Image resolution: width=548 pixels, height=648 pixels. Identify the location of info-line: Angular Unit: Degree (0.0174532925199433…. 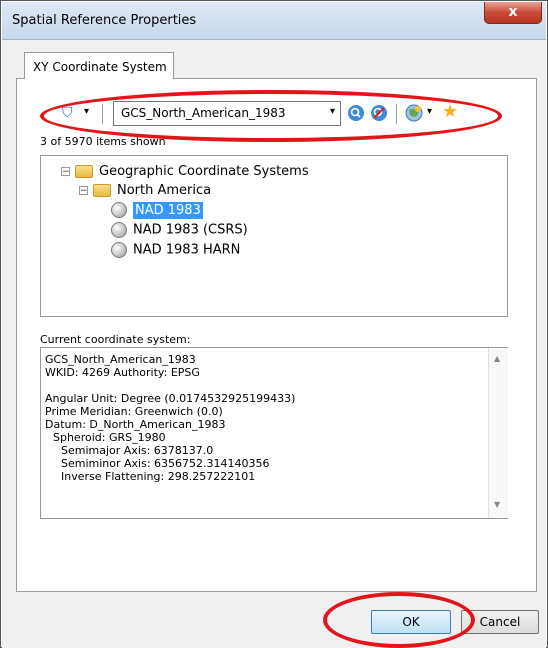
(170, 398).